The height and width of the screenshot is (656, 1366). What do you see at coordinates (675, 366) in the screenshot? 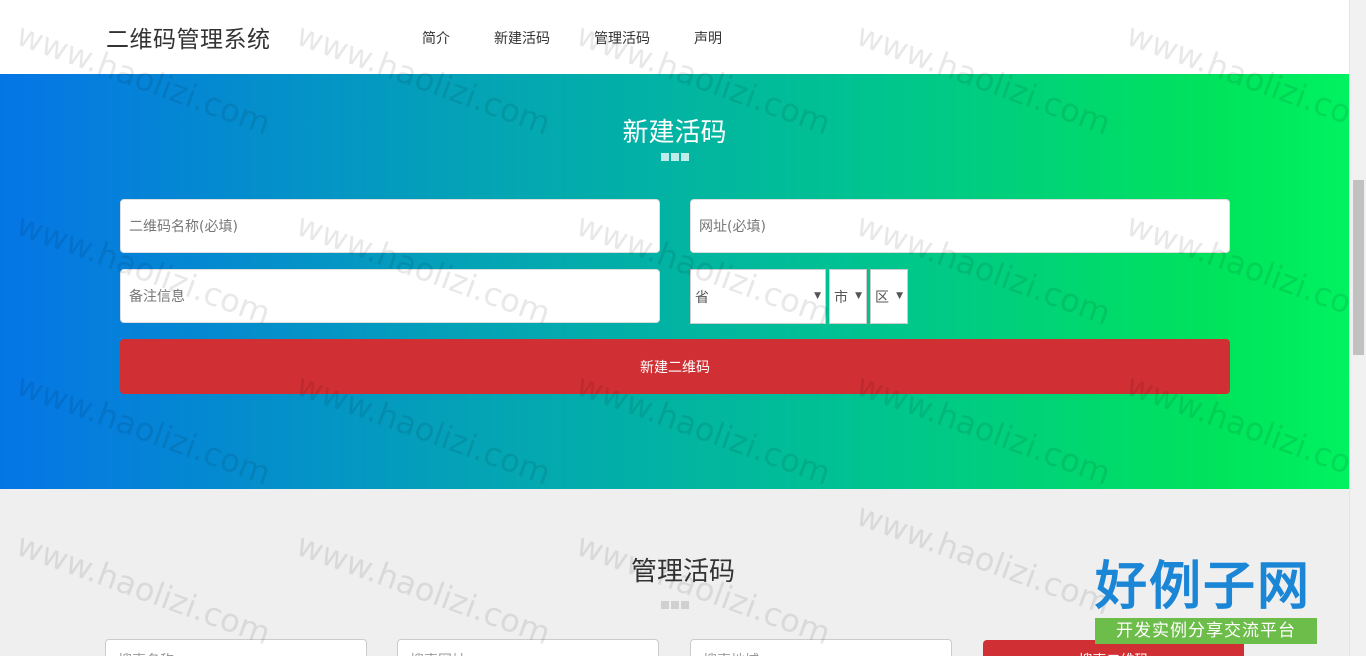
I see `create-qr-button: 新建二维码` at bounding box center [675, 366].